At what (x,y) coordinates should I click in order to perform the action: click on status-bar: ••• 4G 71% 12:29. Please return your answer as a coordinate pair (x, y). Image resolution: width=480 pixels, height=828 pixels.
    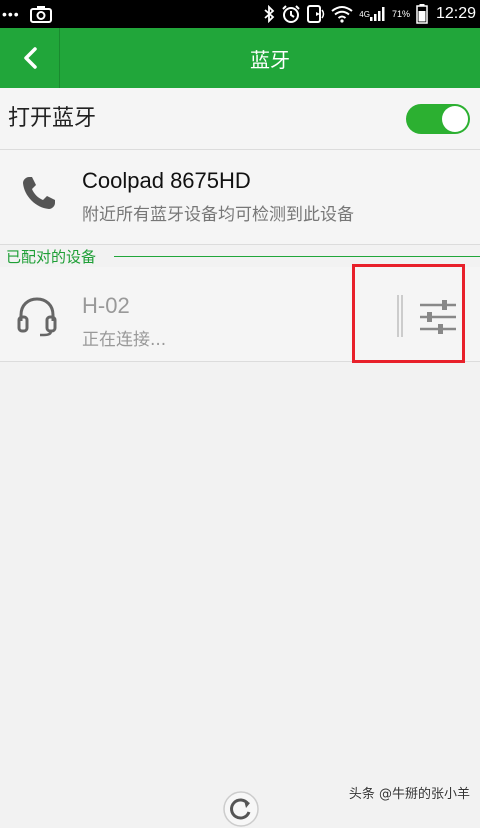
    Looking at the image, I should click on (240, 14).